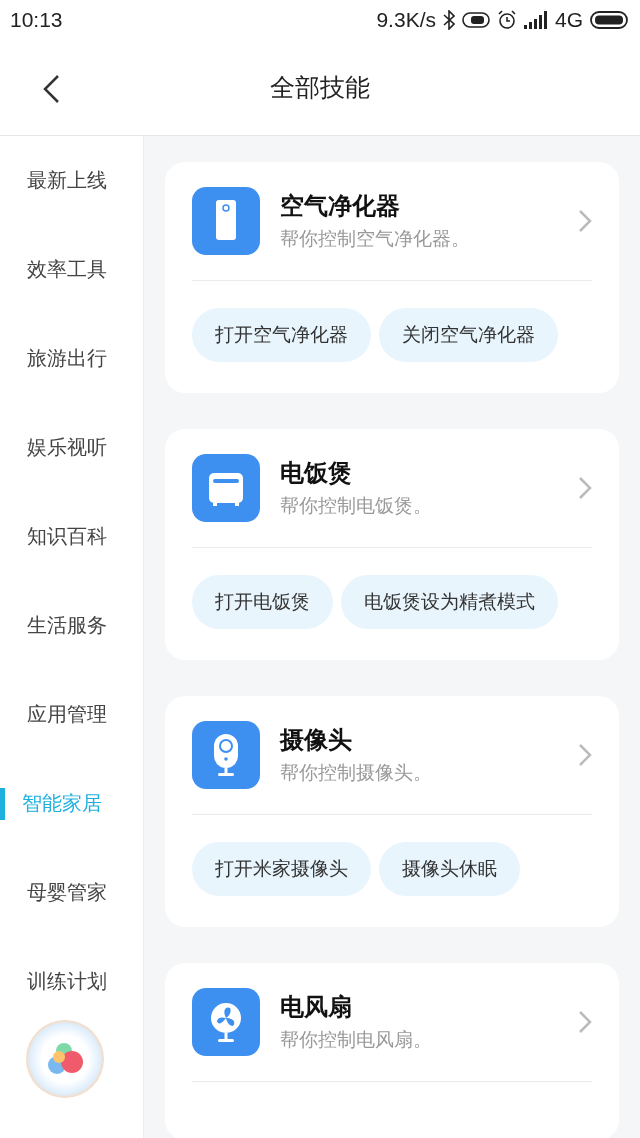  What do you see at coordinates (569, 20) in the screenshot?
I see `network-type: 4G` at bounding box center [569, 20].